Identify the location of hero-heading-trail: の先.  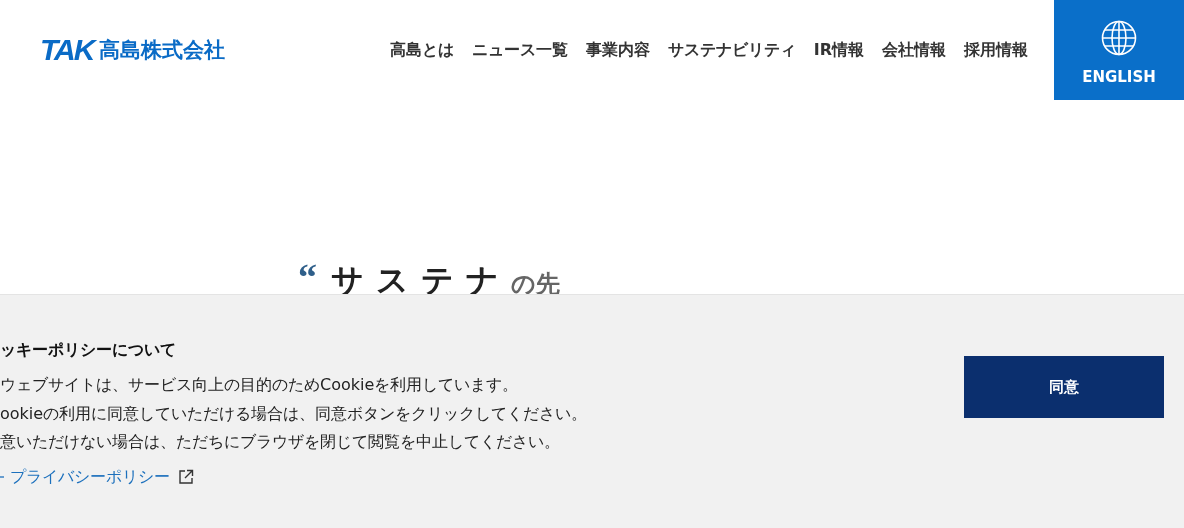
(535, 284).